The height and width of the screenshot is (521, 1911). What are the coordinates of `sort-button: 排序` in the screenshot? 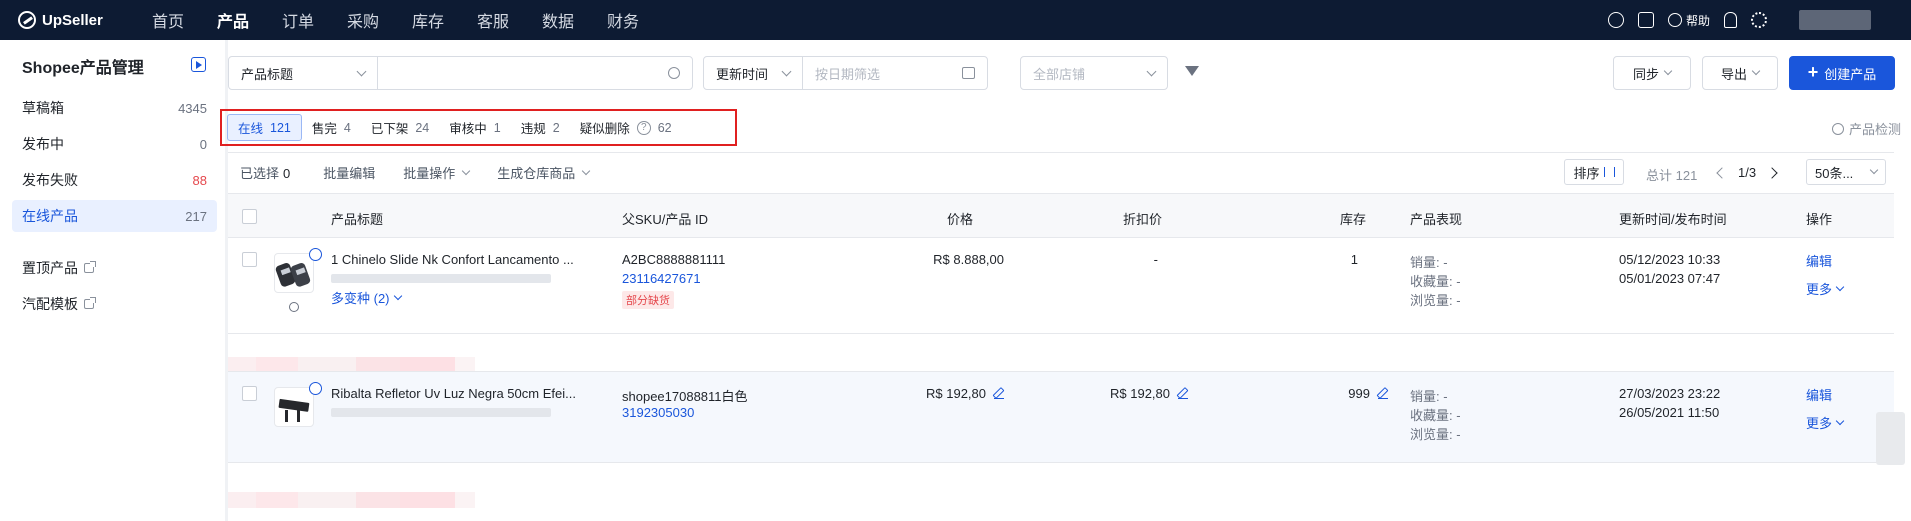 It's located at (1594, 172).